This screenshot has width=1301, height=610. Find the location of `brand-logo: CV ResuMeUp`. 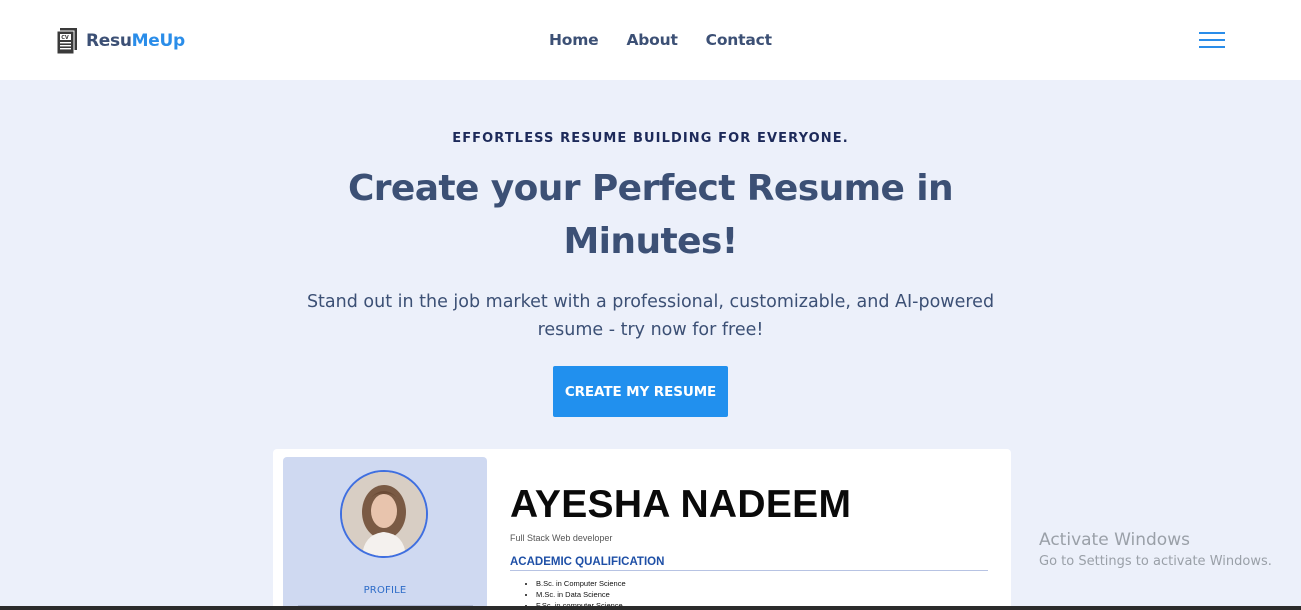

brand-logo: CV ResuMeUp is located at coordinates (121, 41).